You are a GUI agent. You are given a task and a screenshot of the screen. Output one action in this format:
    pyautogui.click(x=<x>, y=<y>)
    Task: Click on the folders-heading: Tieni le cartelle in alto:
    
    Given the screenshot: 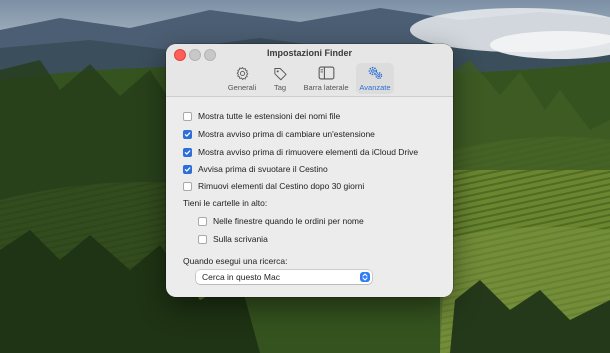 What is the action you would take?
    pyautogui.click(x=225, y=203)
    